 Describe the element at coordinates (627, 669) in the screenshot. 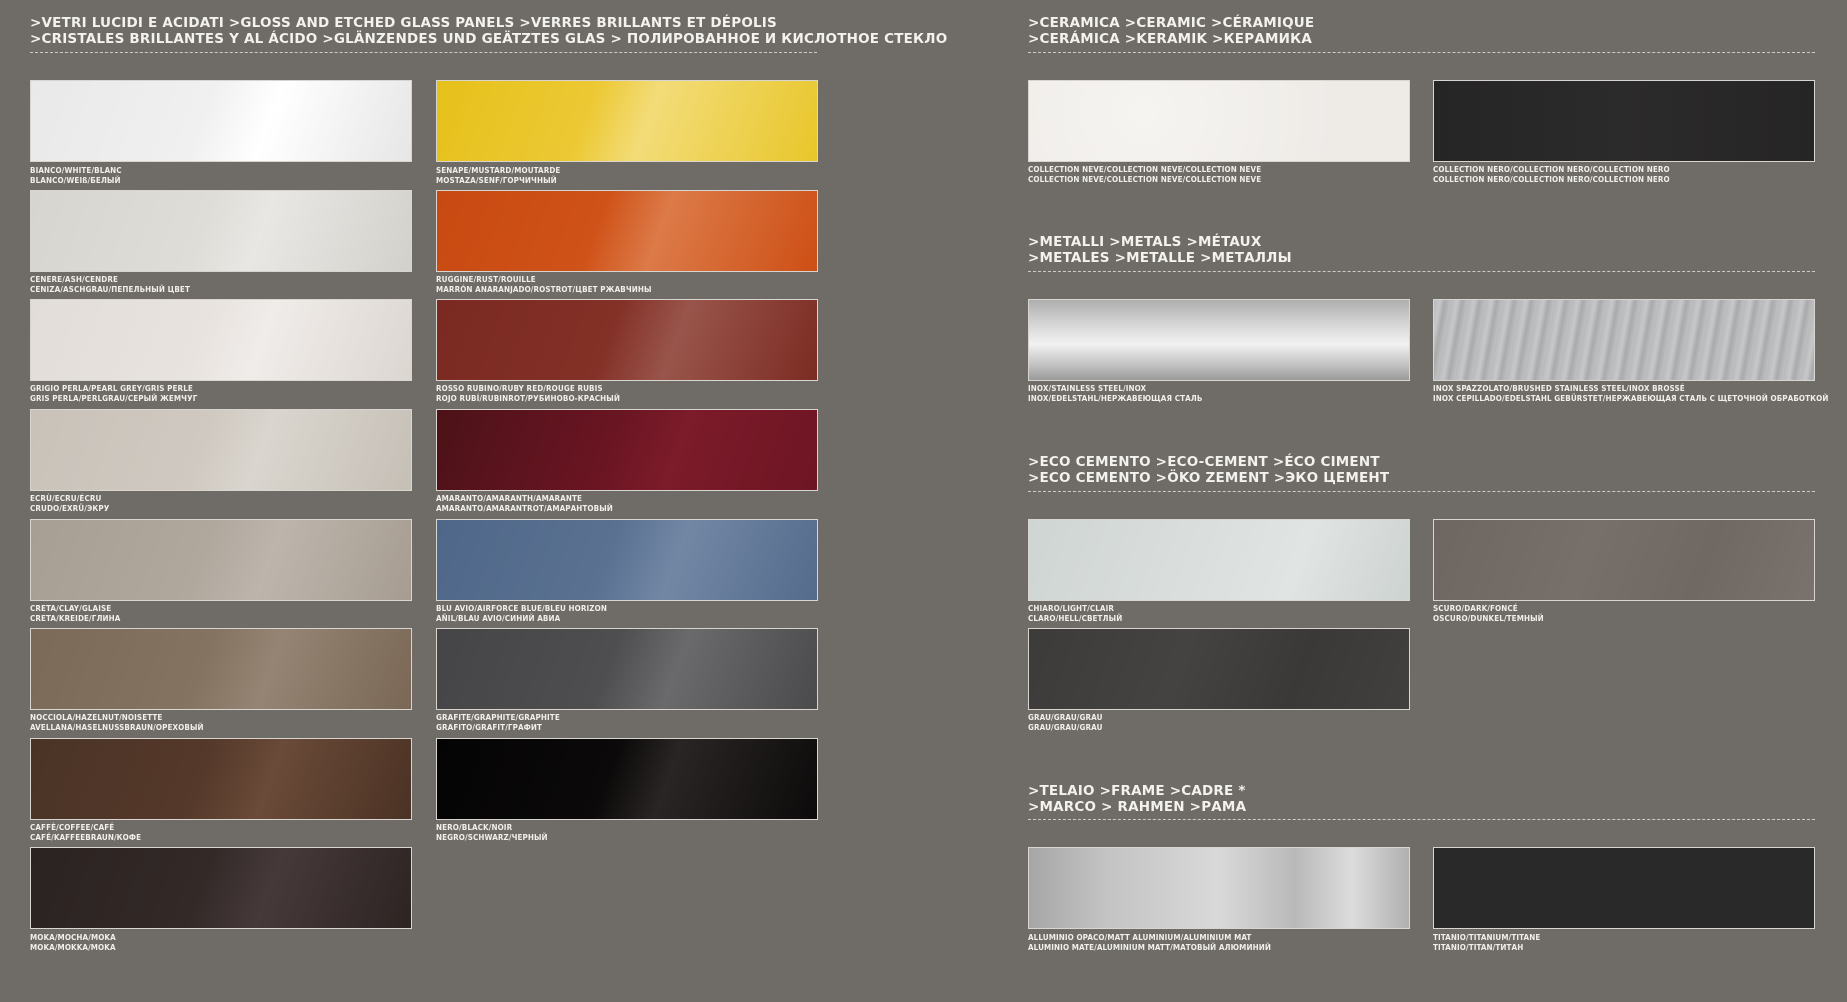

I see `swatch-grafite` at that location.